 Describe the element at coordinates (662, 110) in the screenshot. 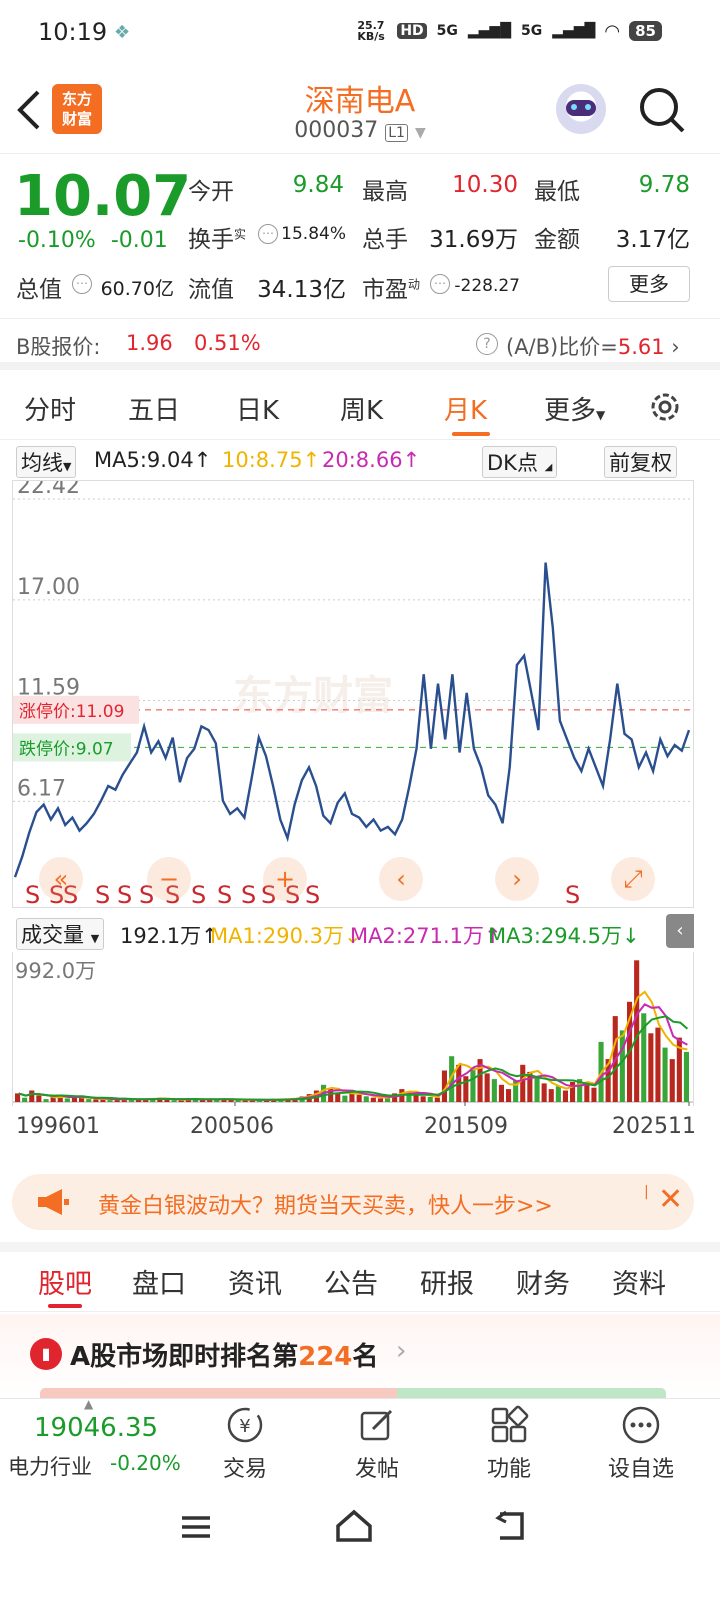

I see `search-icon` at that location.